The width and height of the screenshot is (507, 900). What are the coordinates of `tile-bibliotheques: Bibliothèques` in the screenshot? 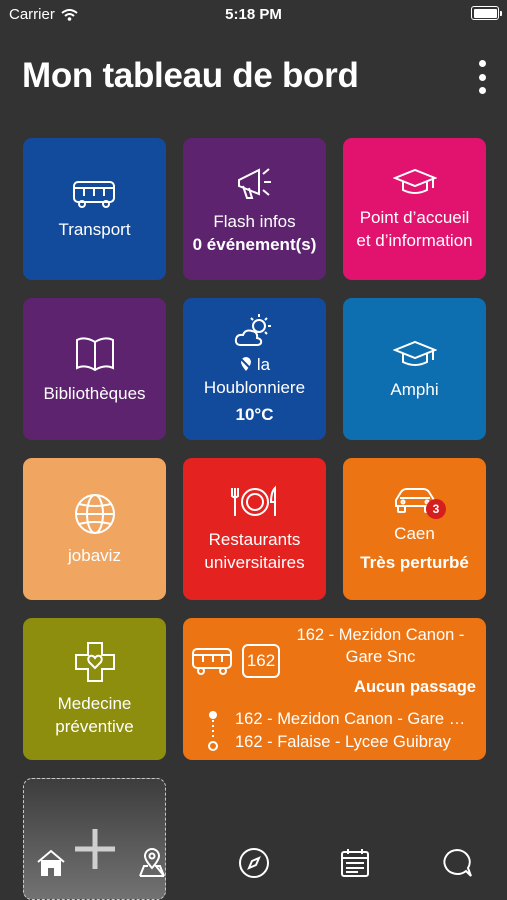 It's located at (94, 369).